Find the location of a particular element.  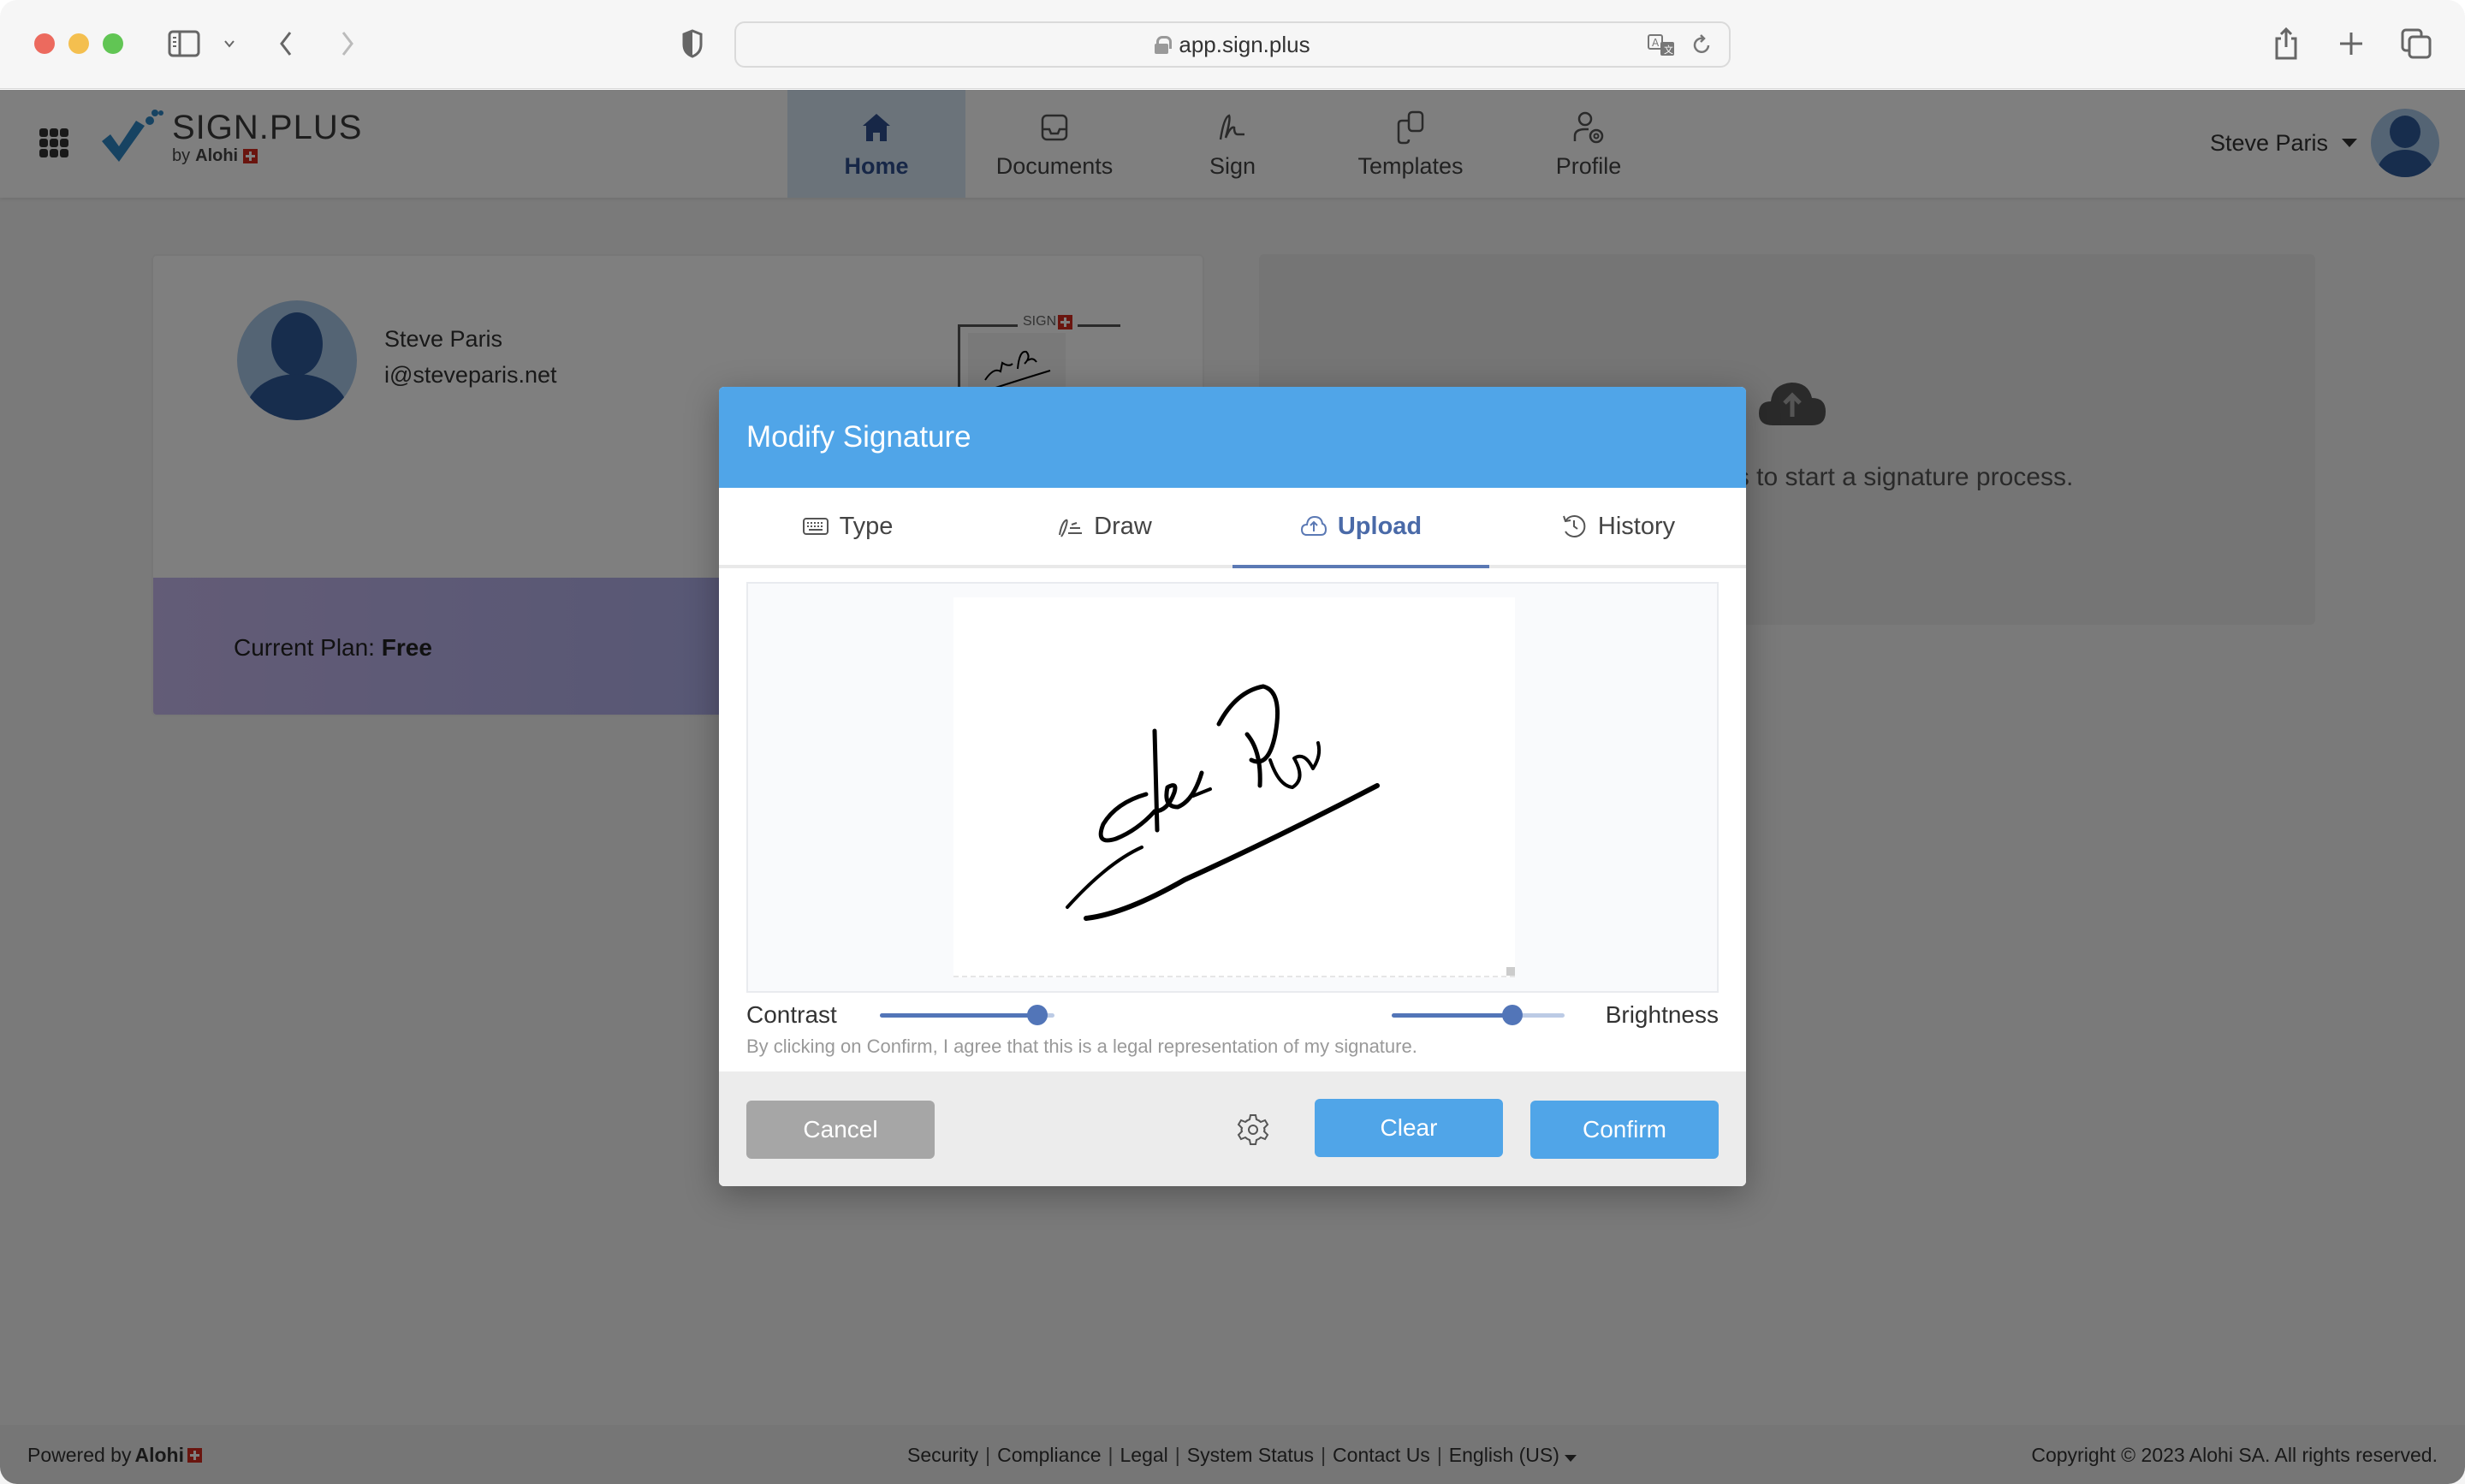

gear-icon is located at coordinates (1253, 1130).